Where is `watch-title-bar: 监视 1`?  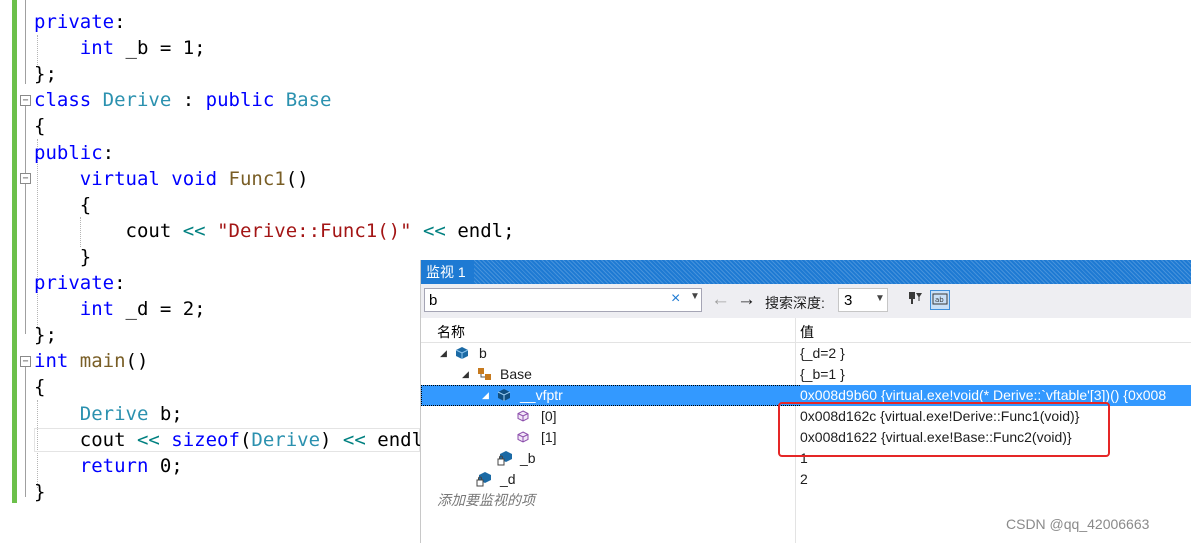 watch-title-bar: 监视 1 is located at coordinates (806, 272).